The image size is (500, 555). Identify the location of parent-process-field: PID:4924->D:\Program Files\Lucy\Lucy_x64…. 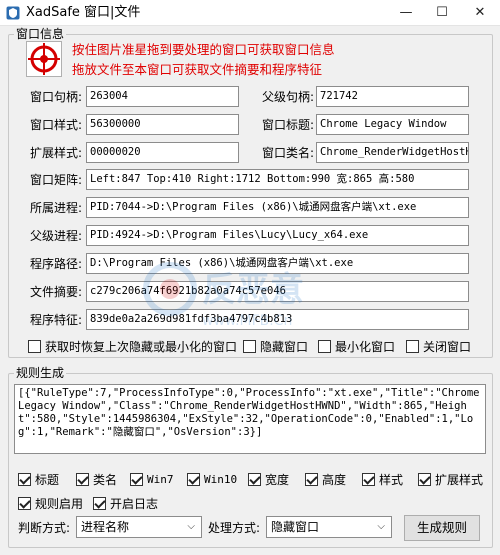
(277, 235).